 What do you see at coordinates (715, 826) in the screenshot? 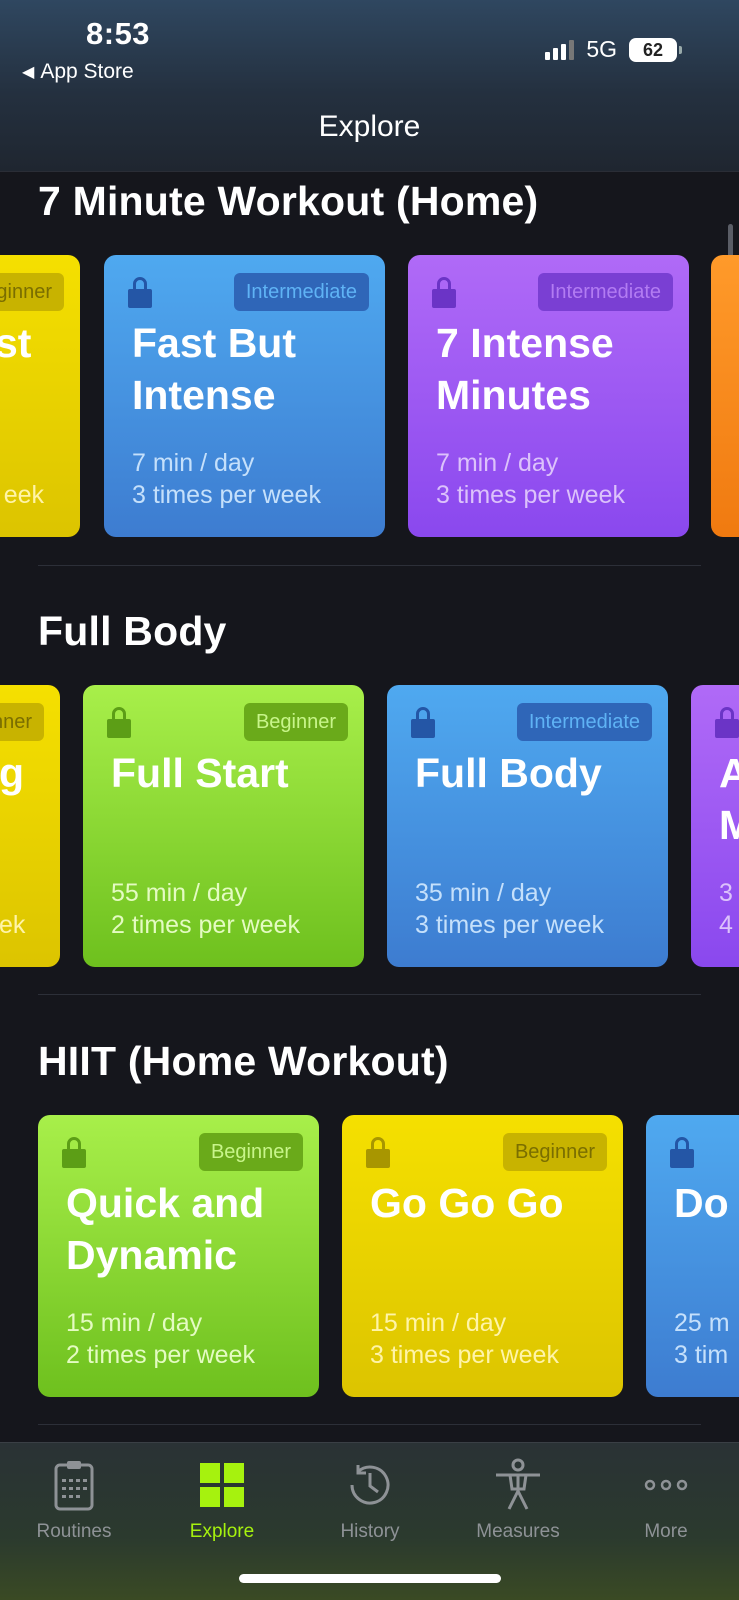
I see `workout-card: A M 3 4` at bounding box center [715, 826].